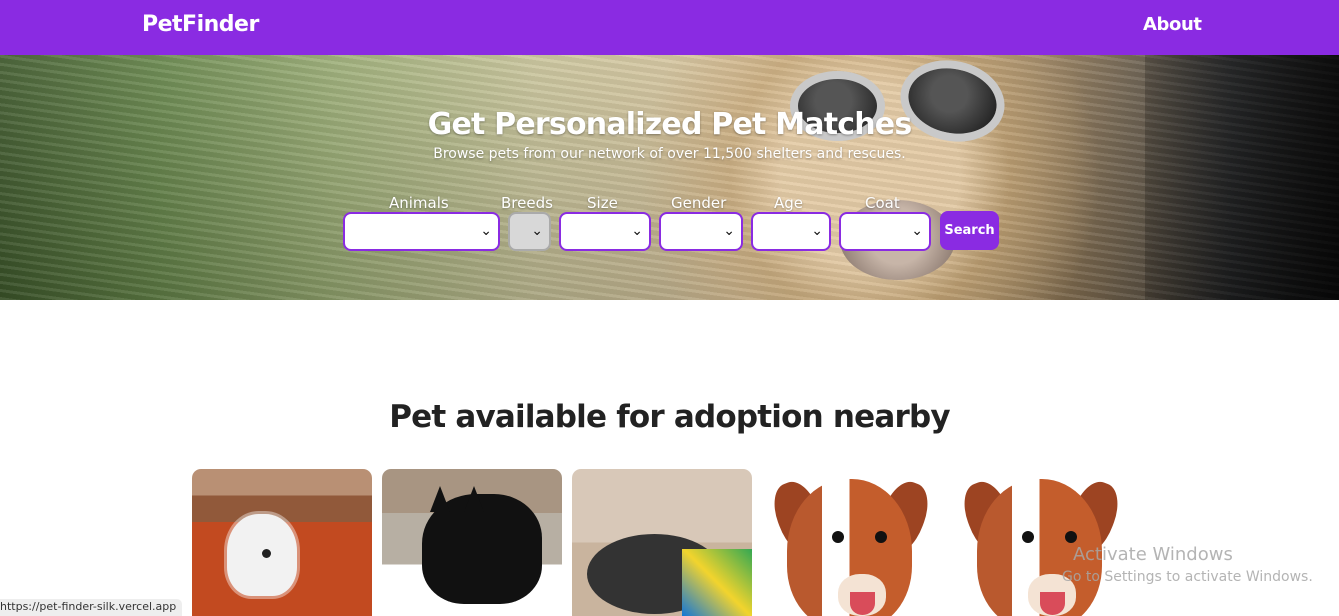 Image resolution: width=1339 pixels, height=616 pixels. What do you see at coordinates (669, 417) in the screenshot?
I see `adoption-section-title: Pet available for adoption nearby` at bounding box center [669, 417].